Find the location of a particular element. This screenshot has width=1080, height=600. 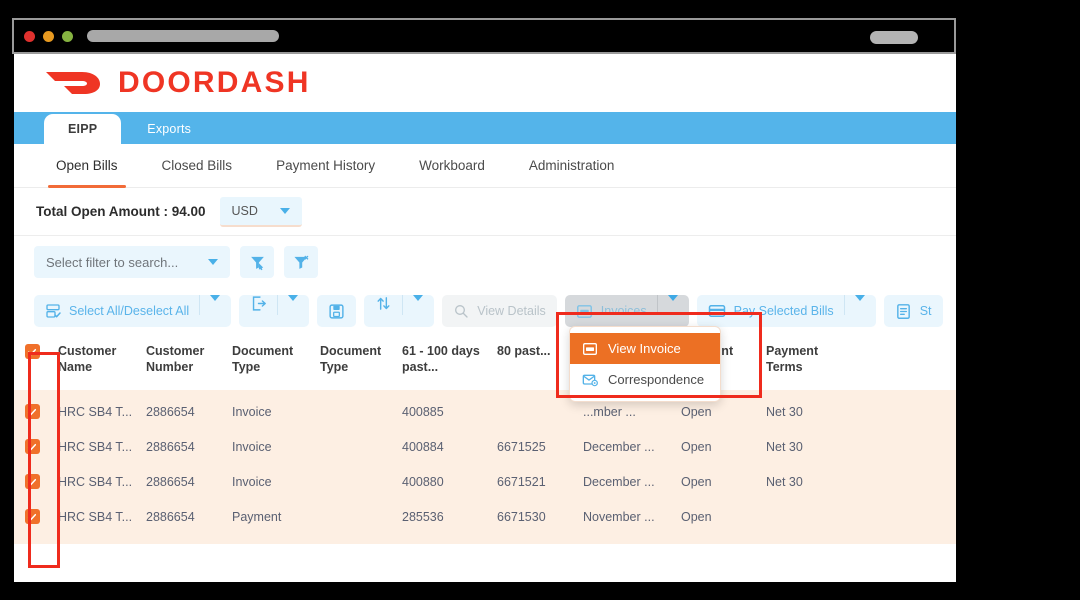

total-open-amount-label: Total Open Amount : 94.00 is located at coordinates (121, 211).